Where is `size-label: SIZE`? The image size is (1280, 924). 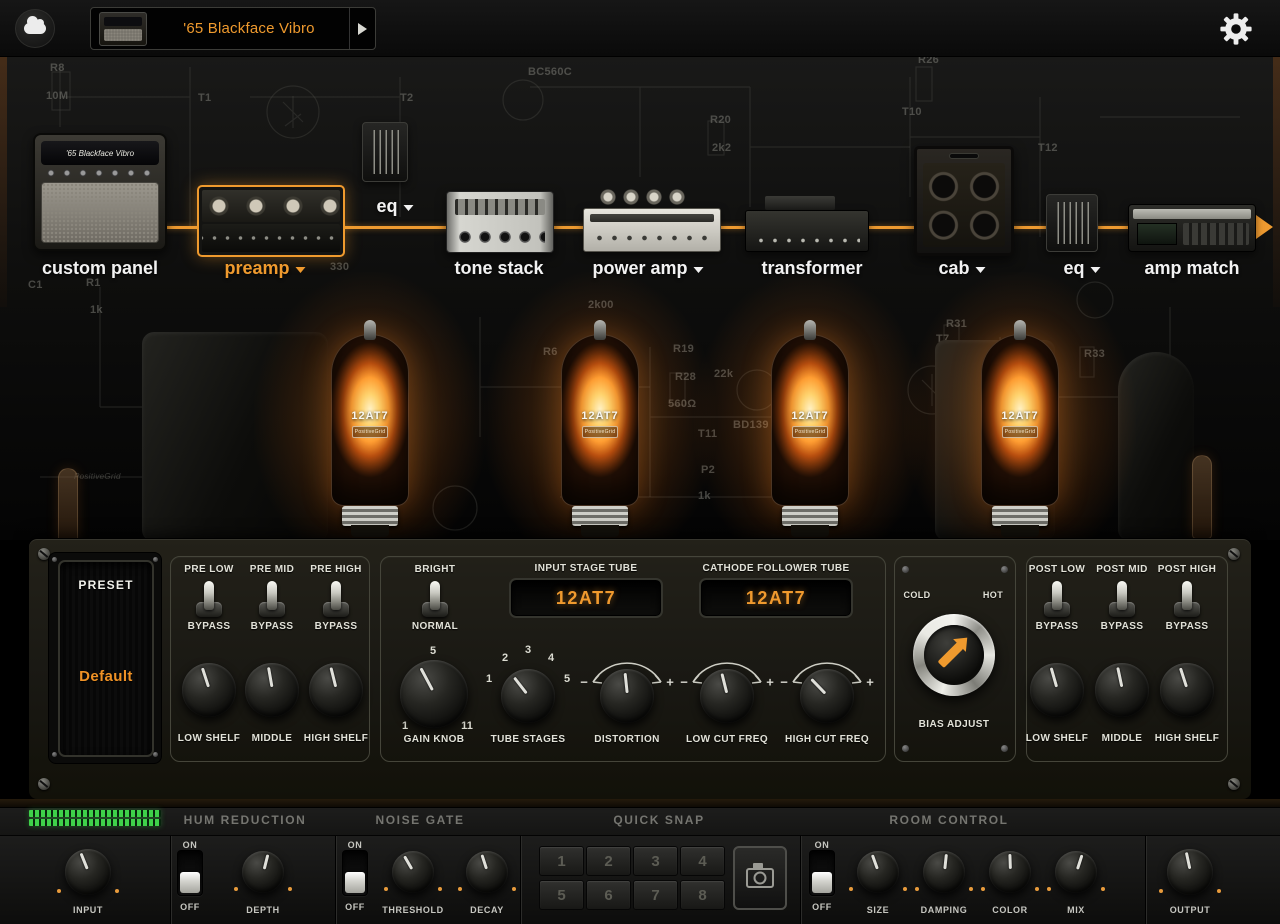 size-label: SIZE is located at coordinates (878, 910).